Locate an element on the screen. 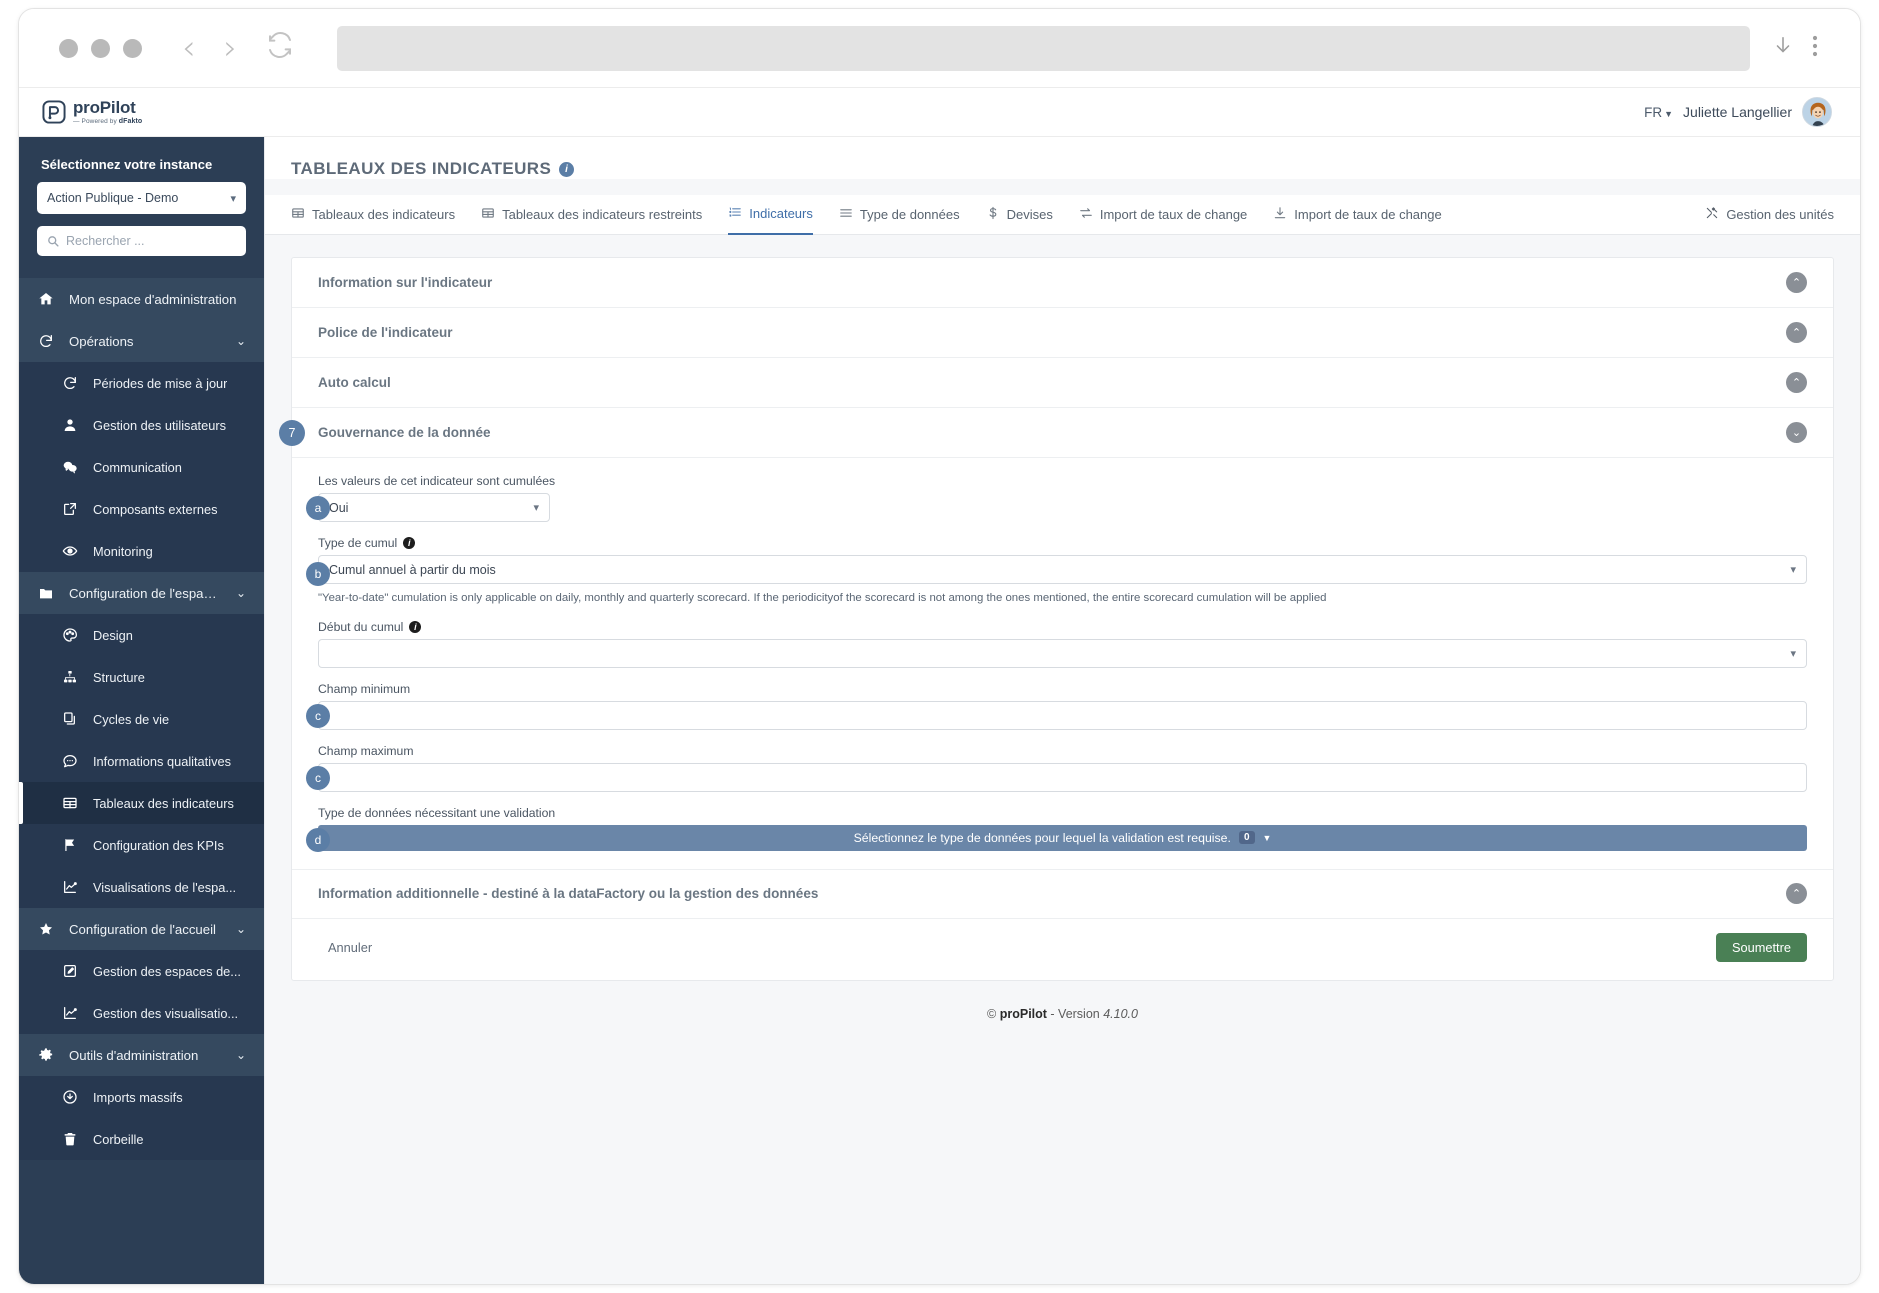 The width and height of the screenshot is (1879, 1293). download-icon is located at coordinates (1783, 48).